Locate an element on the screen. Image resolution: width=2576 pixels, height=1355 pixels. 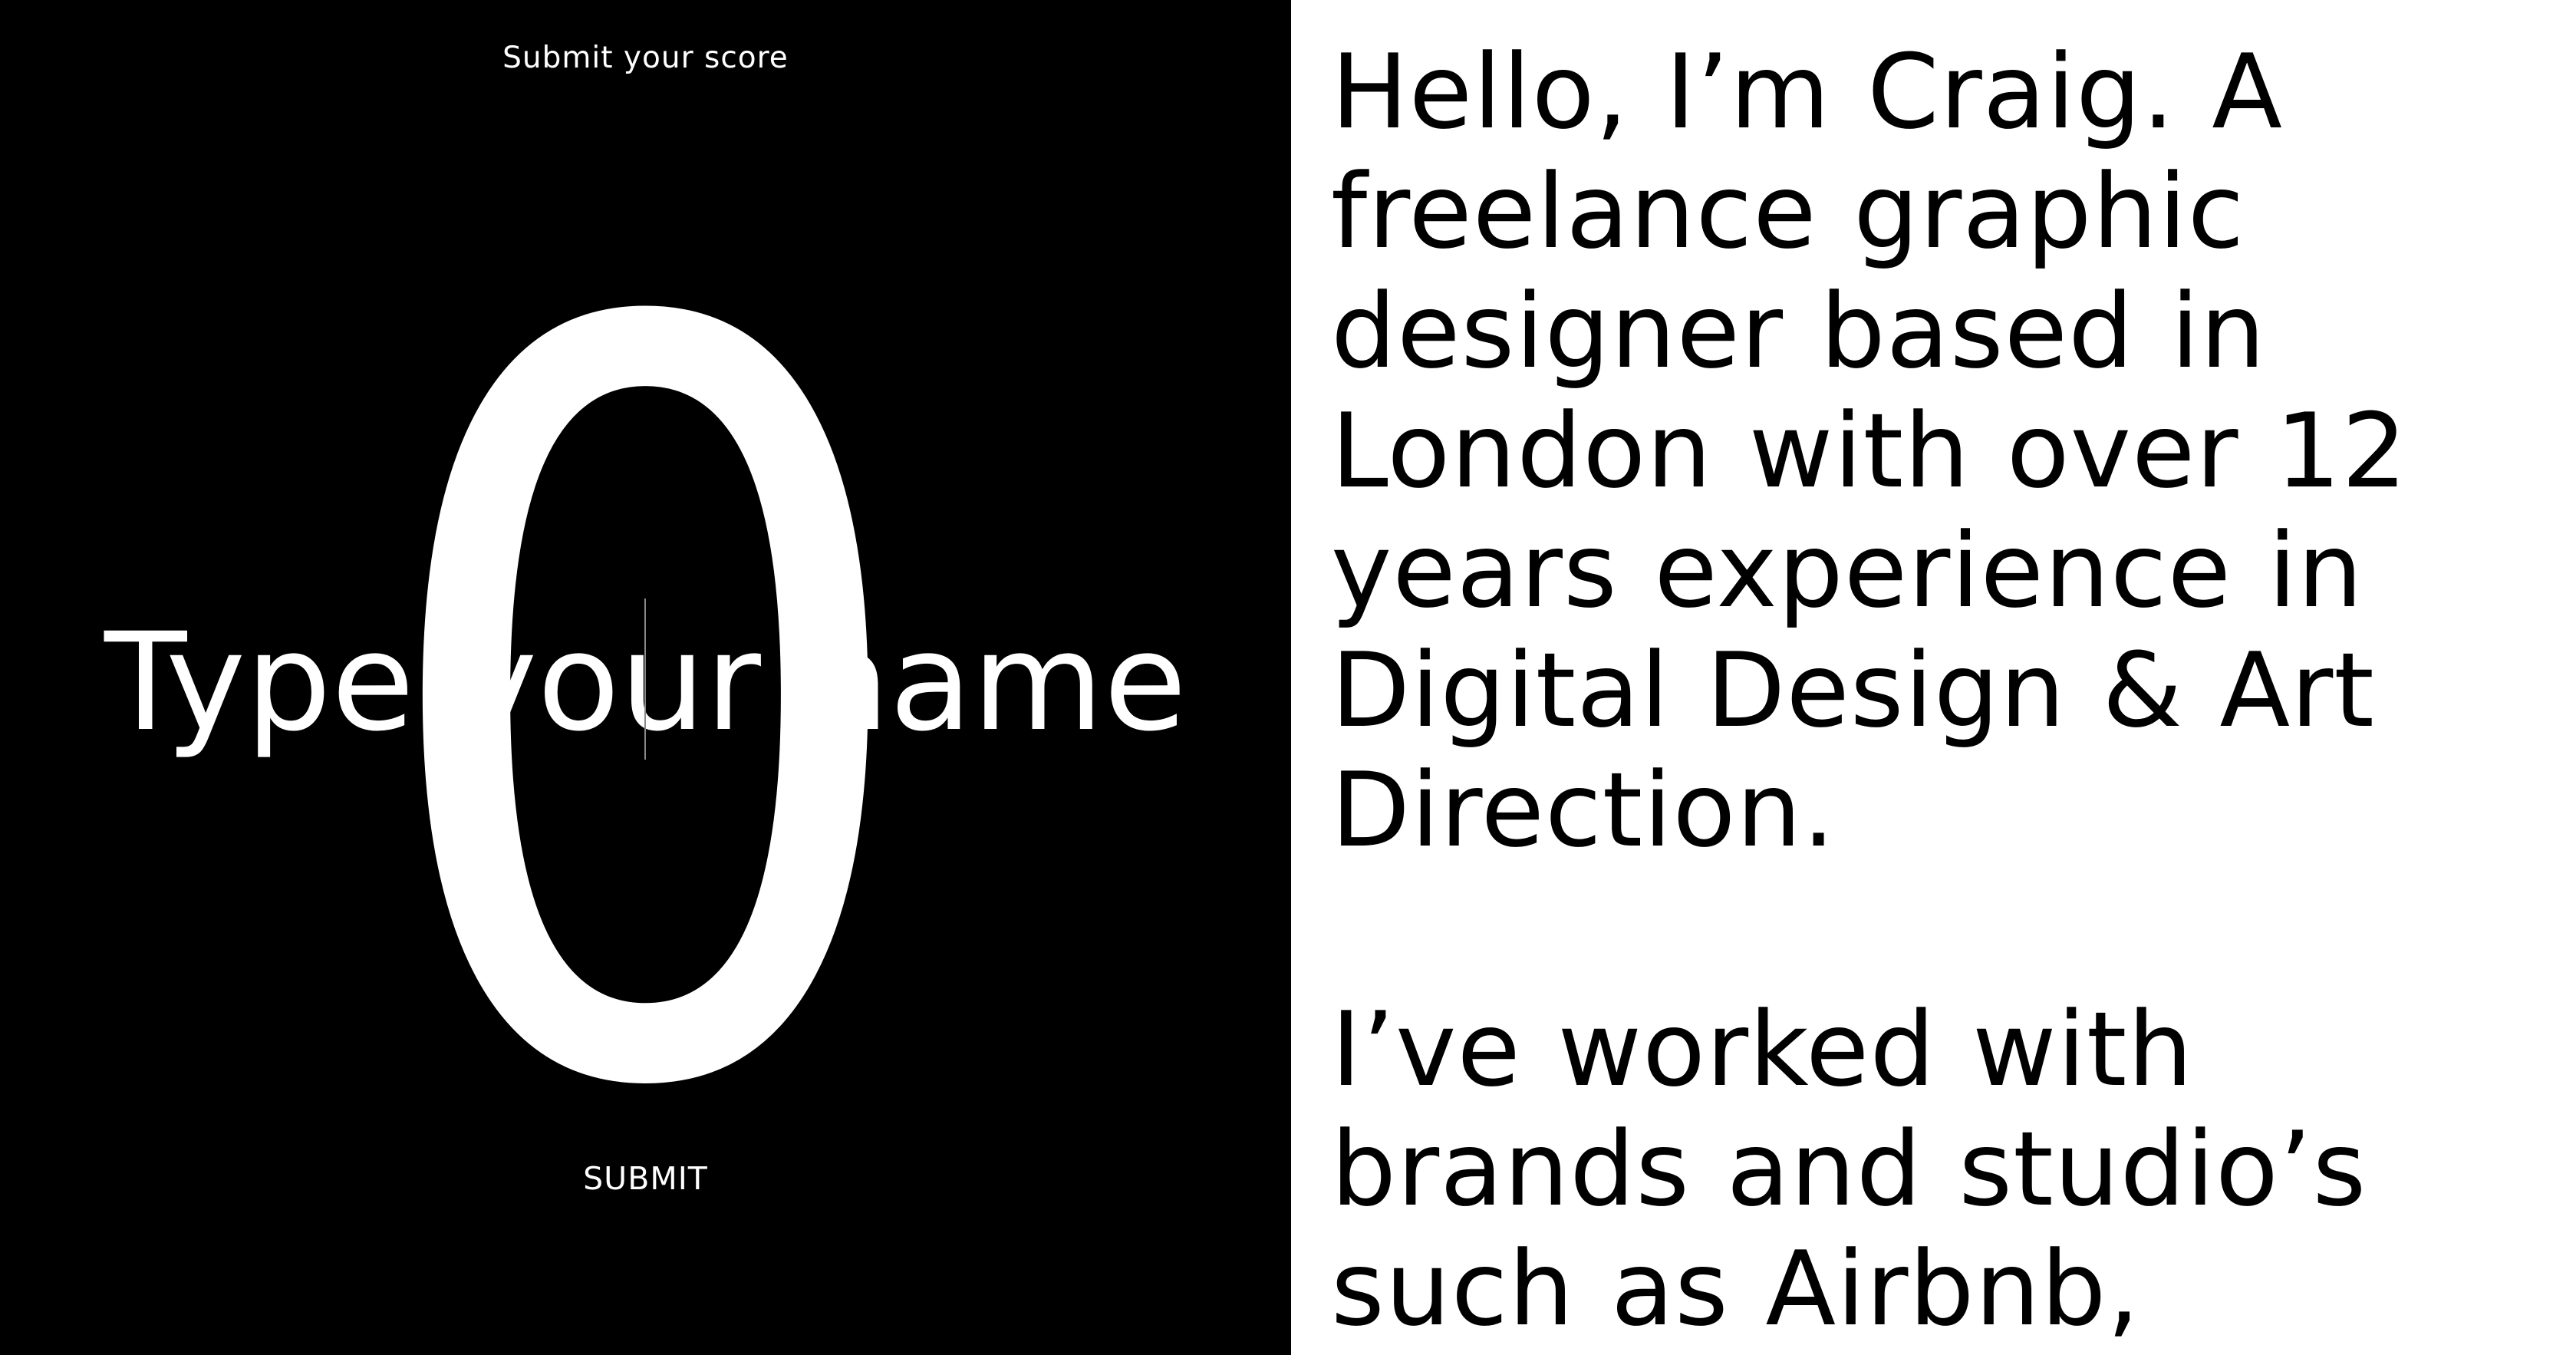
bio-line: years experience in is located at coordinates (1847, 571).